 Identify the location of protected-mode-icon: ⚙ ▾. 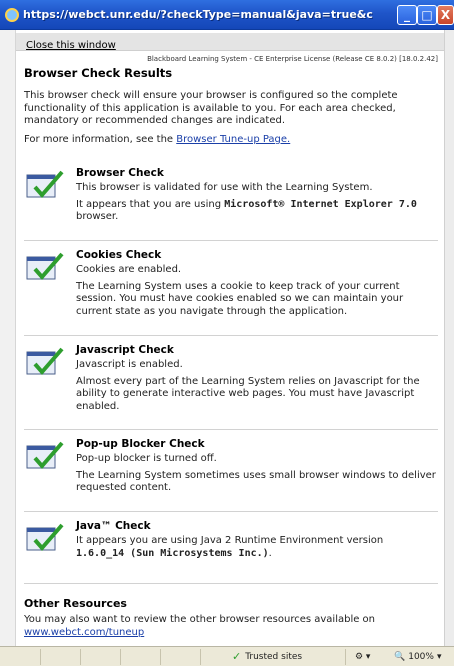
(362, 657).